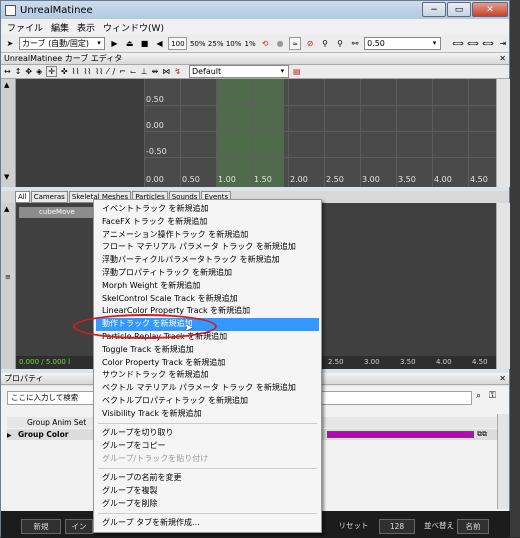 The width and height of the screenshot is (520, 538). What do you see at coordinates (280, 43) in the screenshot?
I see `camera-icon: ●` at bounding box center [280, 43].